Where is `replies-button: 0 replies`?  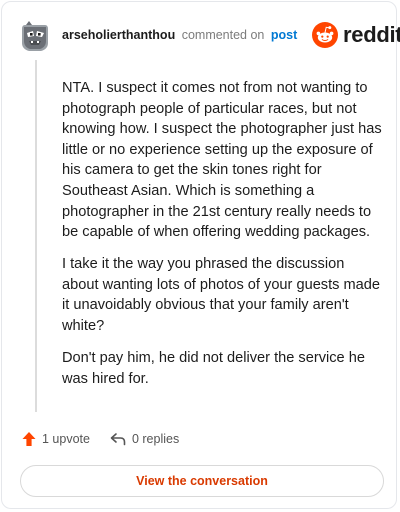 replies-button: 0 replies is located at coordinates (144, 439).